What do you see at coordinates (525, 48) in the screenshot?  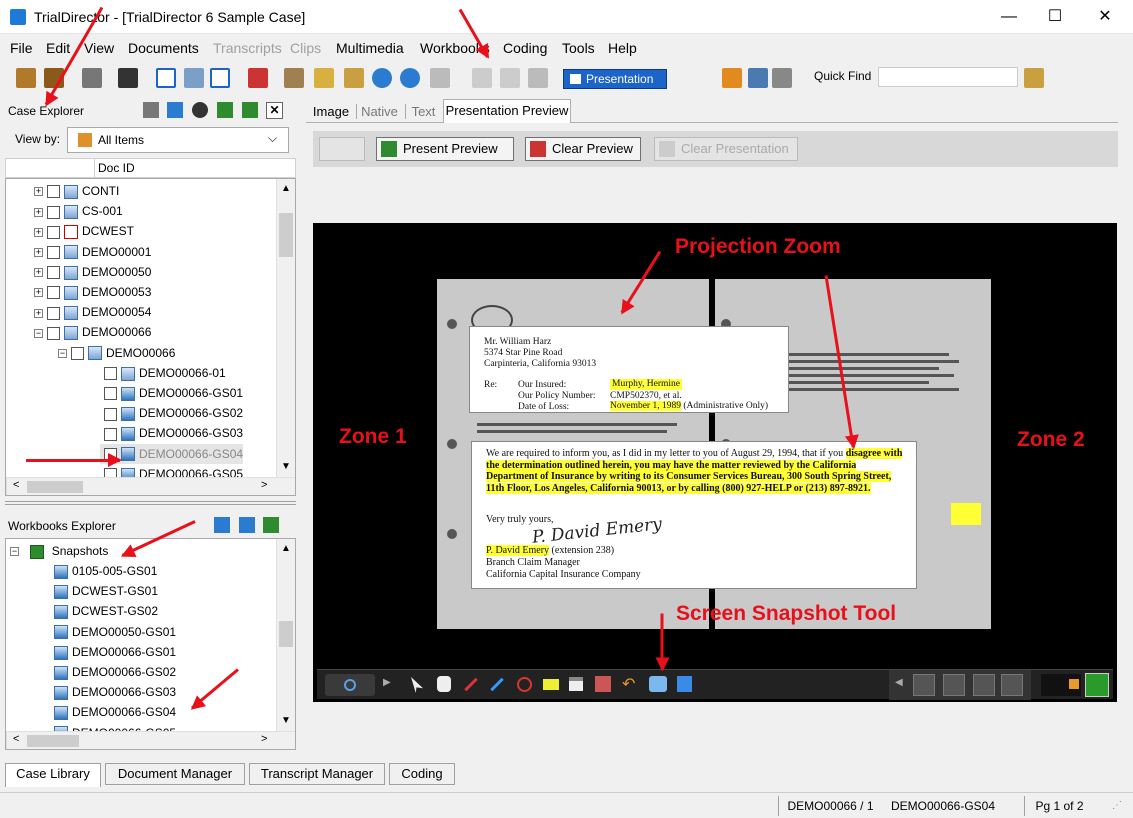 I see `menu-coding: Coding` at bounding box center [525, 48].